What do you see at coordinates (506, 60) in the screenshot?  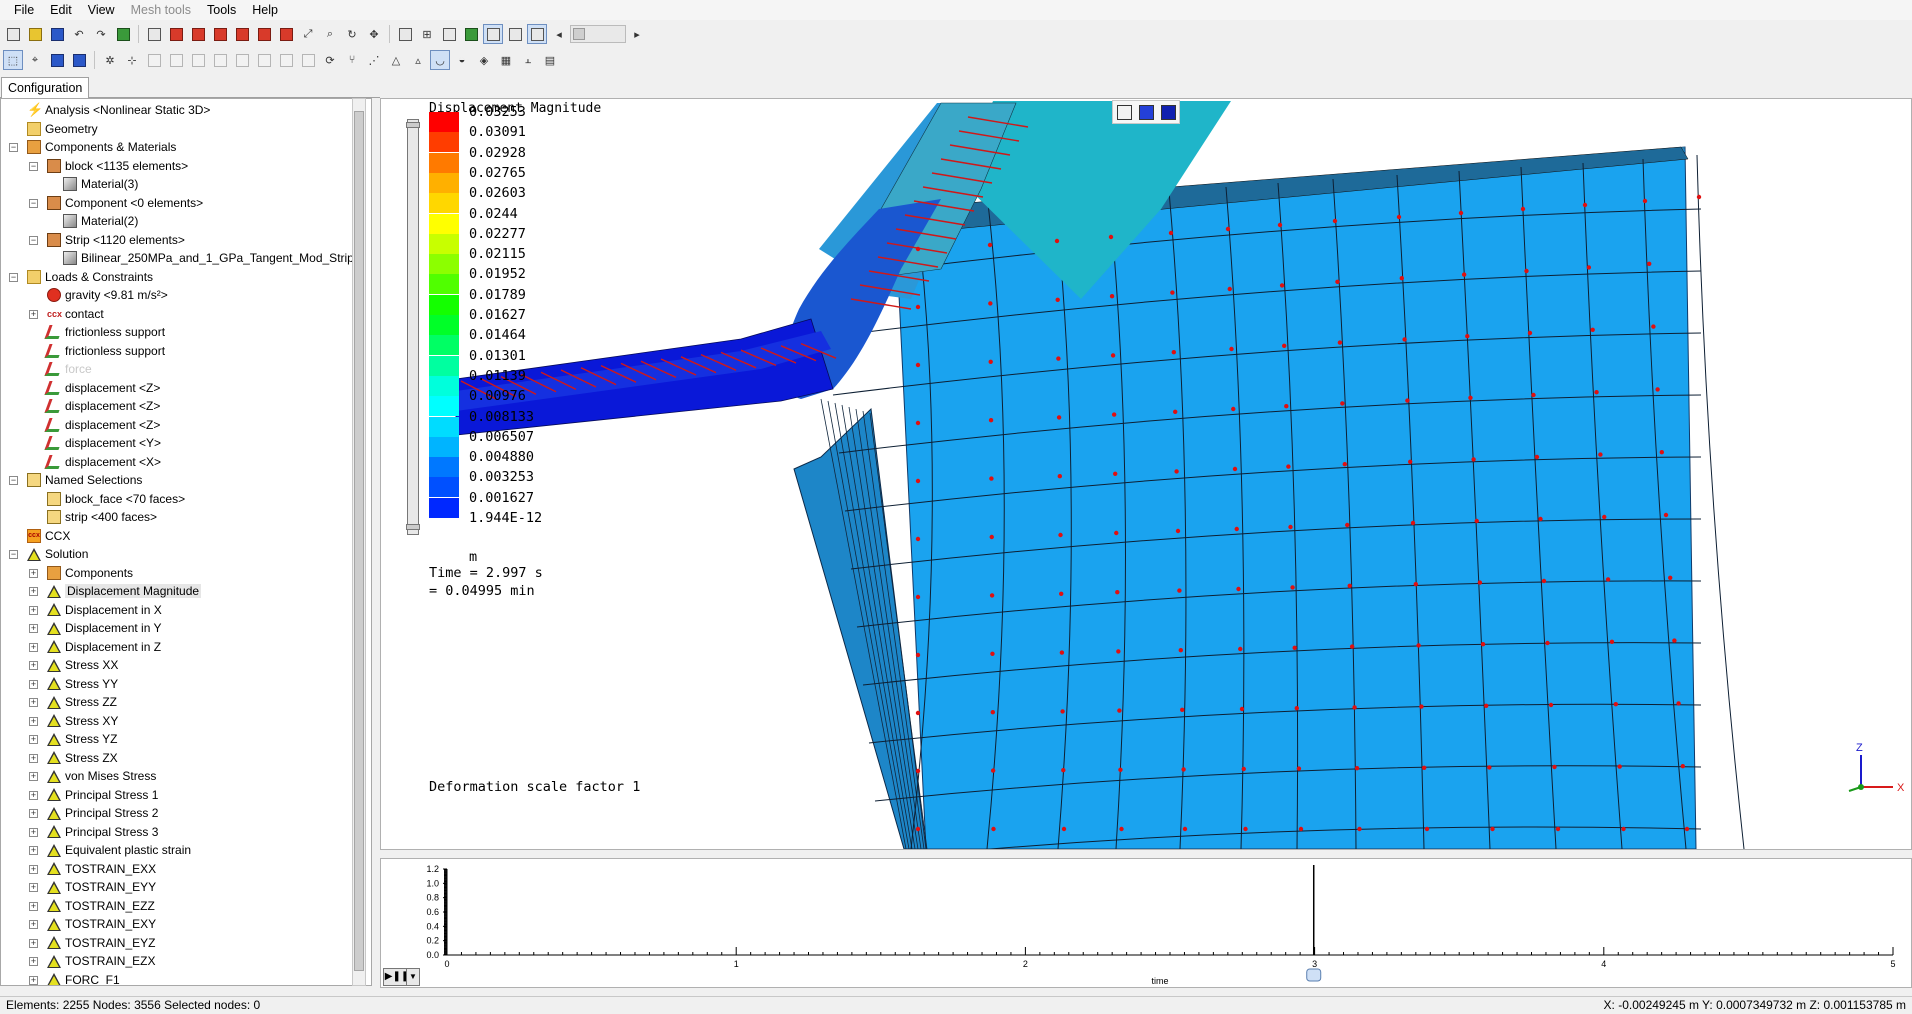 I see `grid-icon: ▦` at bounding box center [506, 60].